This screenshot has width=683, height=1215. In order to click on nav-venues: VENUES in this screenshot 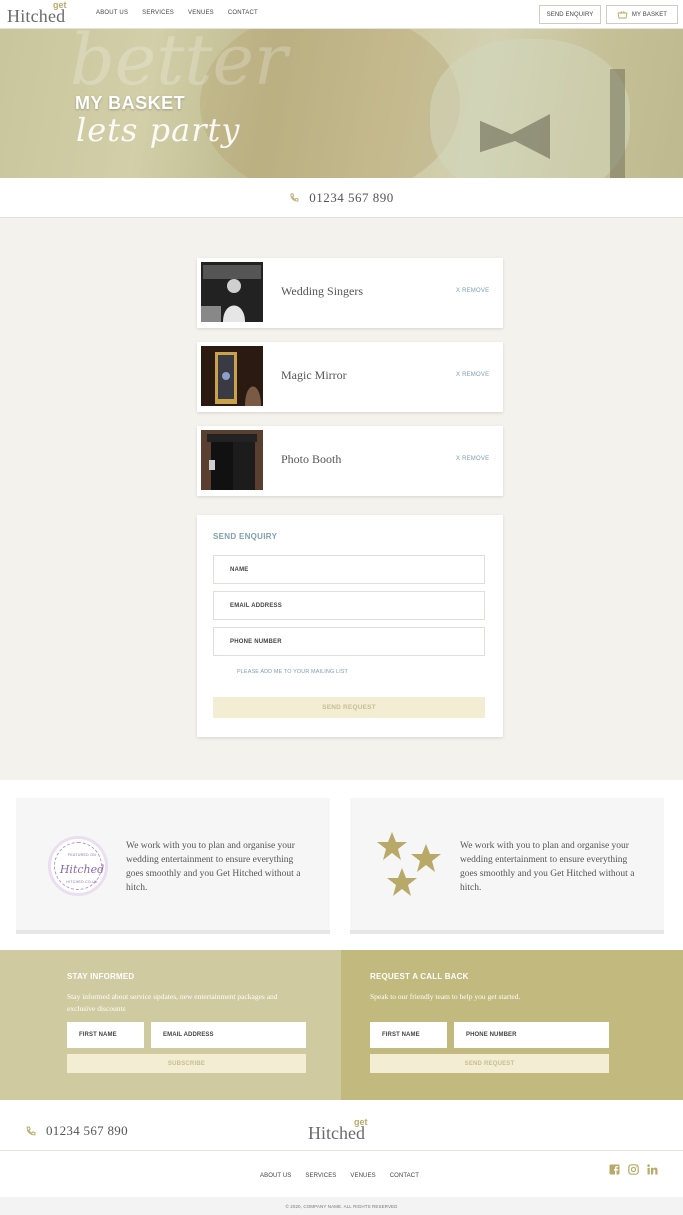, I will do `click(201, 13)`.